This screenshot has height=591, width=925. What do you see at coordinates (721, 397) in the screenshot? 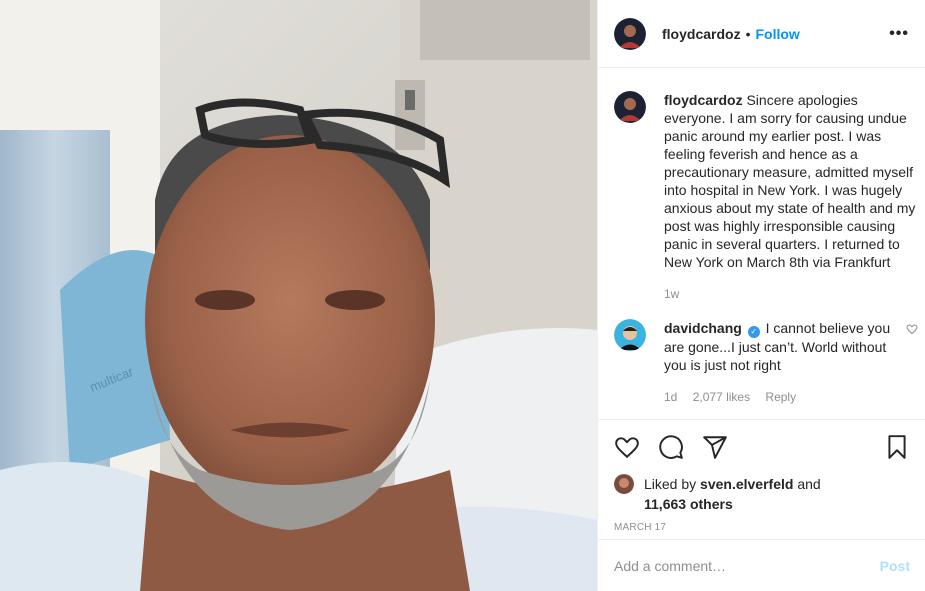
I see `comment-likes: 2,077 likes` at bounding box center [721, 397].